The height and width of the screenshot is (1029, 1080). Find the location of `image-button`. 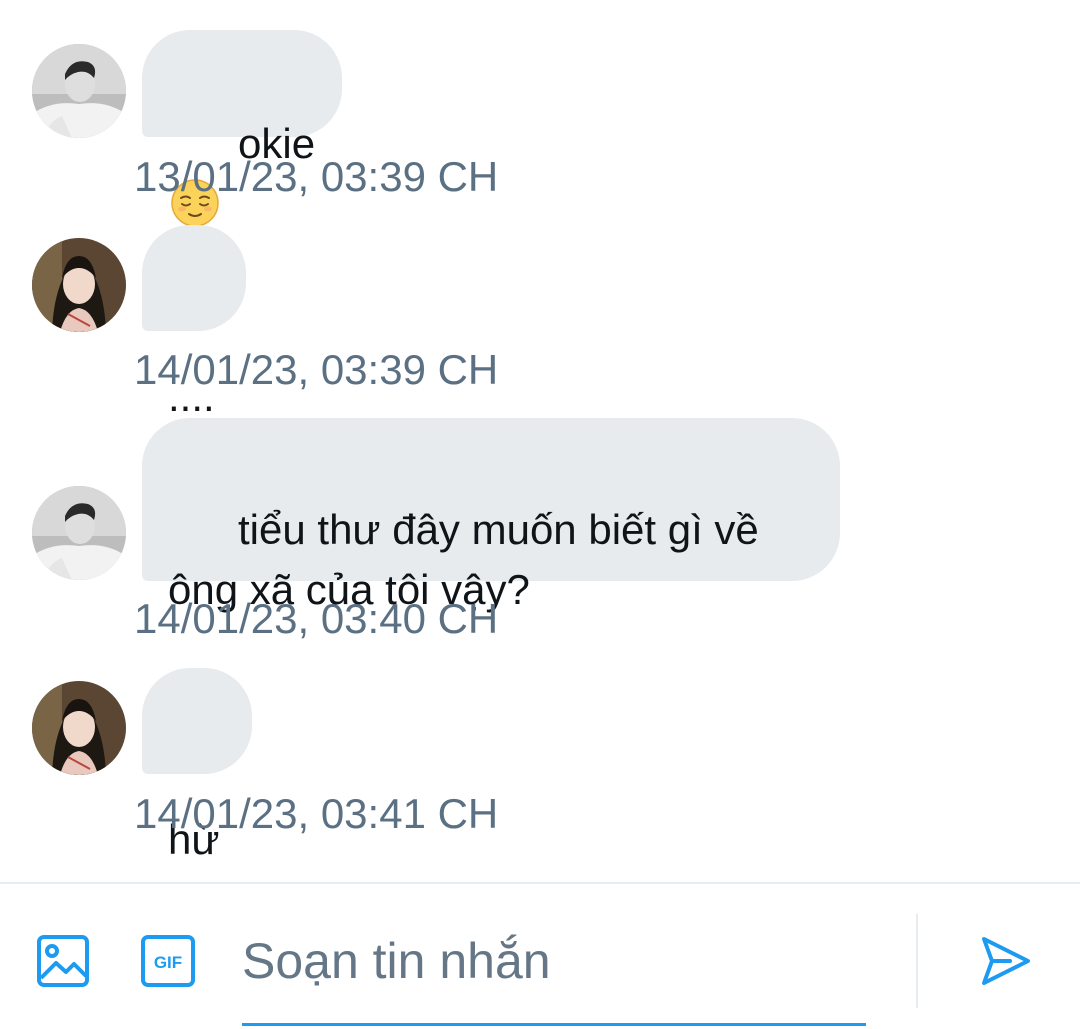

image-button is located at coordinates (63, 961).